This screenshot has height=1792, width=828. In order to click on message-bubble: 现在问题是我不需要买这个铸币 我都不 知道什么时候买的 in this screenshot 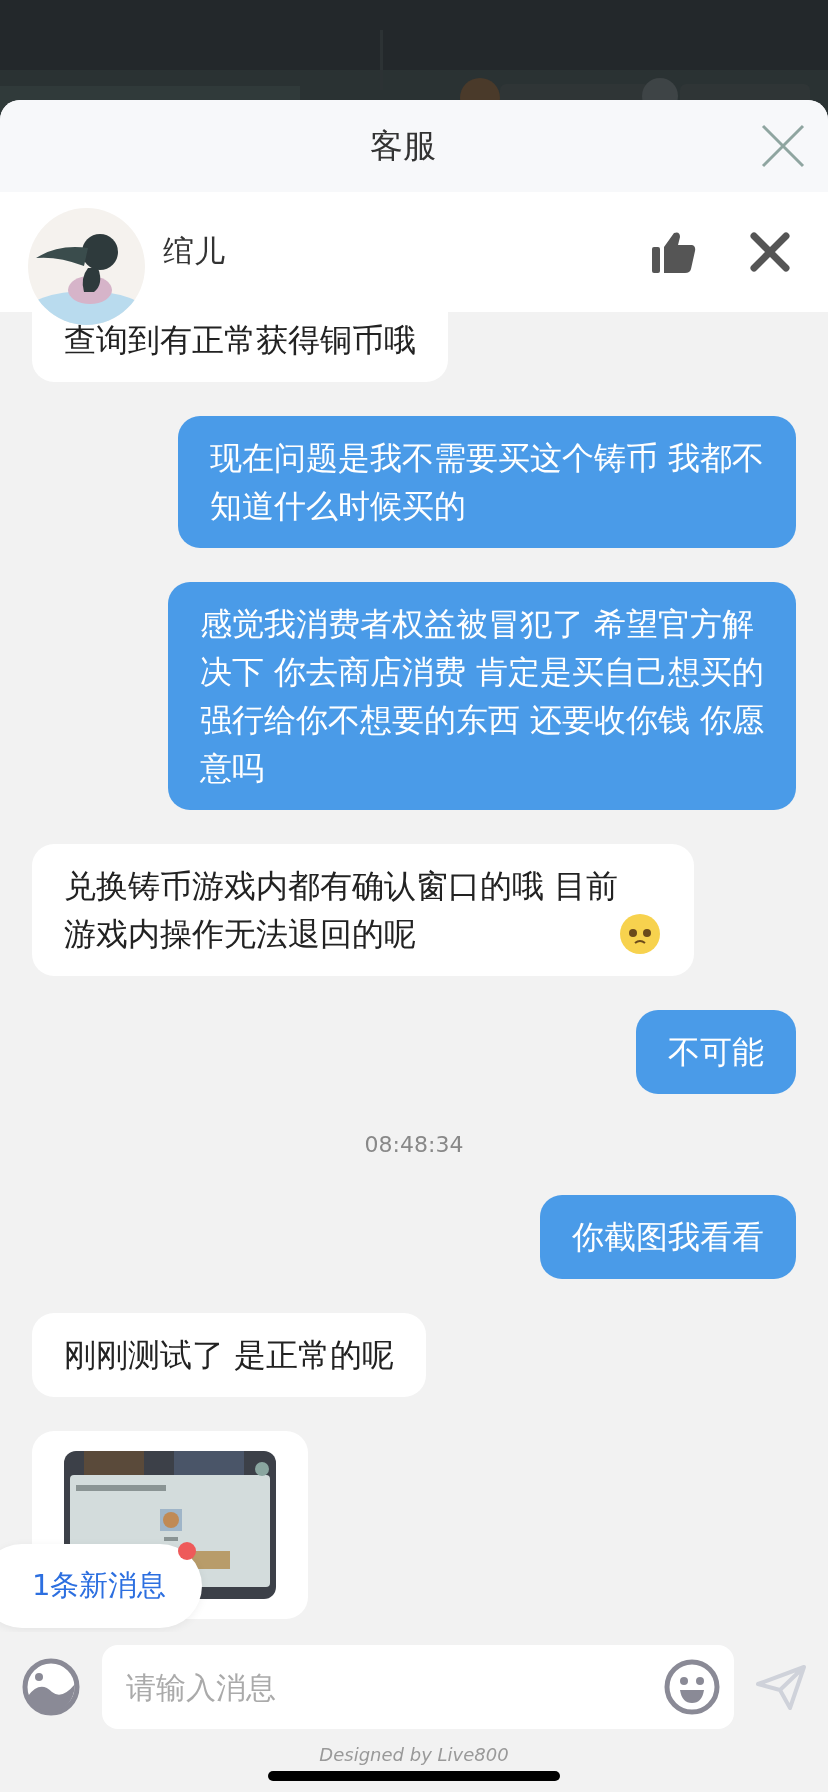, I will do `click(486, 482)`.